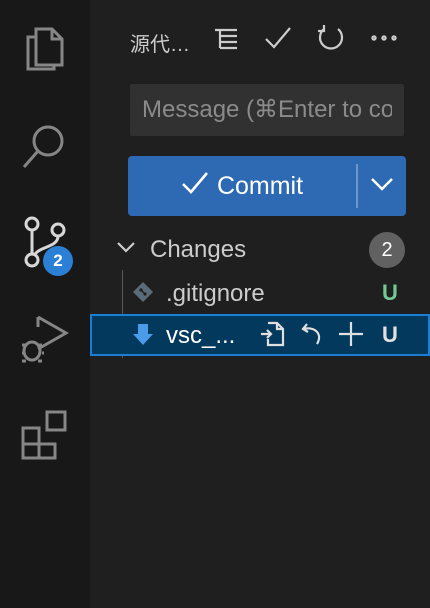 This screenshot has height=608, width=430. I want to click on commit-message-input, so click(267, 110).